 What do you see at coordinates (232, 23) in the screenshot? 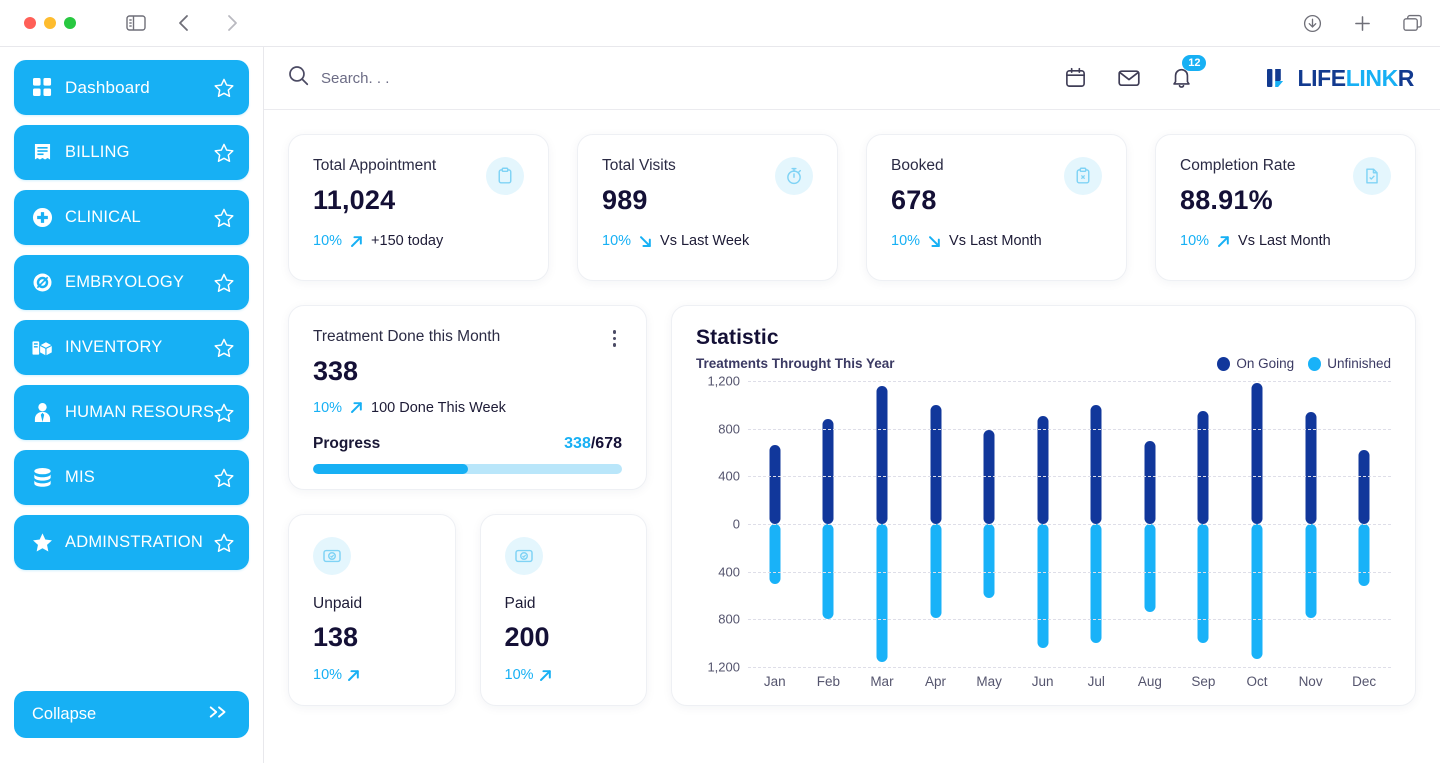
I see `forward-navigation-icon` at bounding box center [232, 23].